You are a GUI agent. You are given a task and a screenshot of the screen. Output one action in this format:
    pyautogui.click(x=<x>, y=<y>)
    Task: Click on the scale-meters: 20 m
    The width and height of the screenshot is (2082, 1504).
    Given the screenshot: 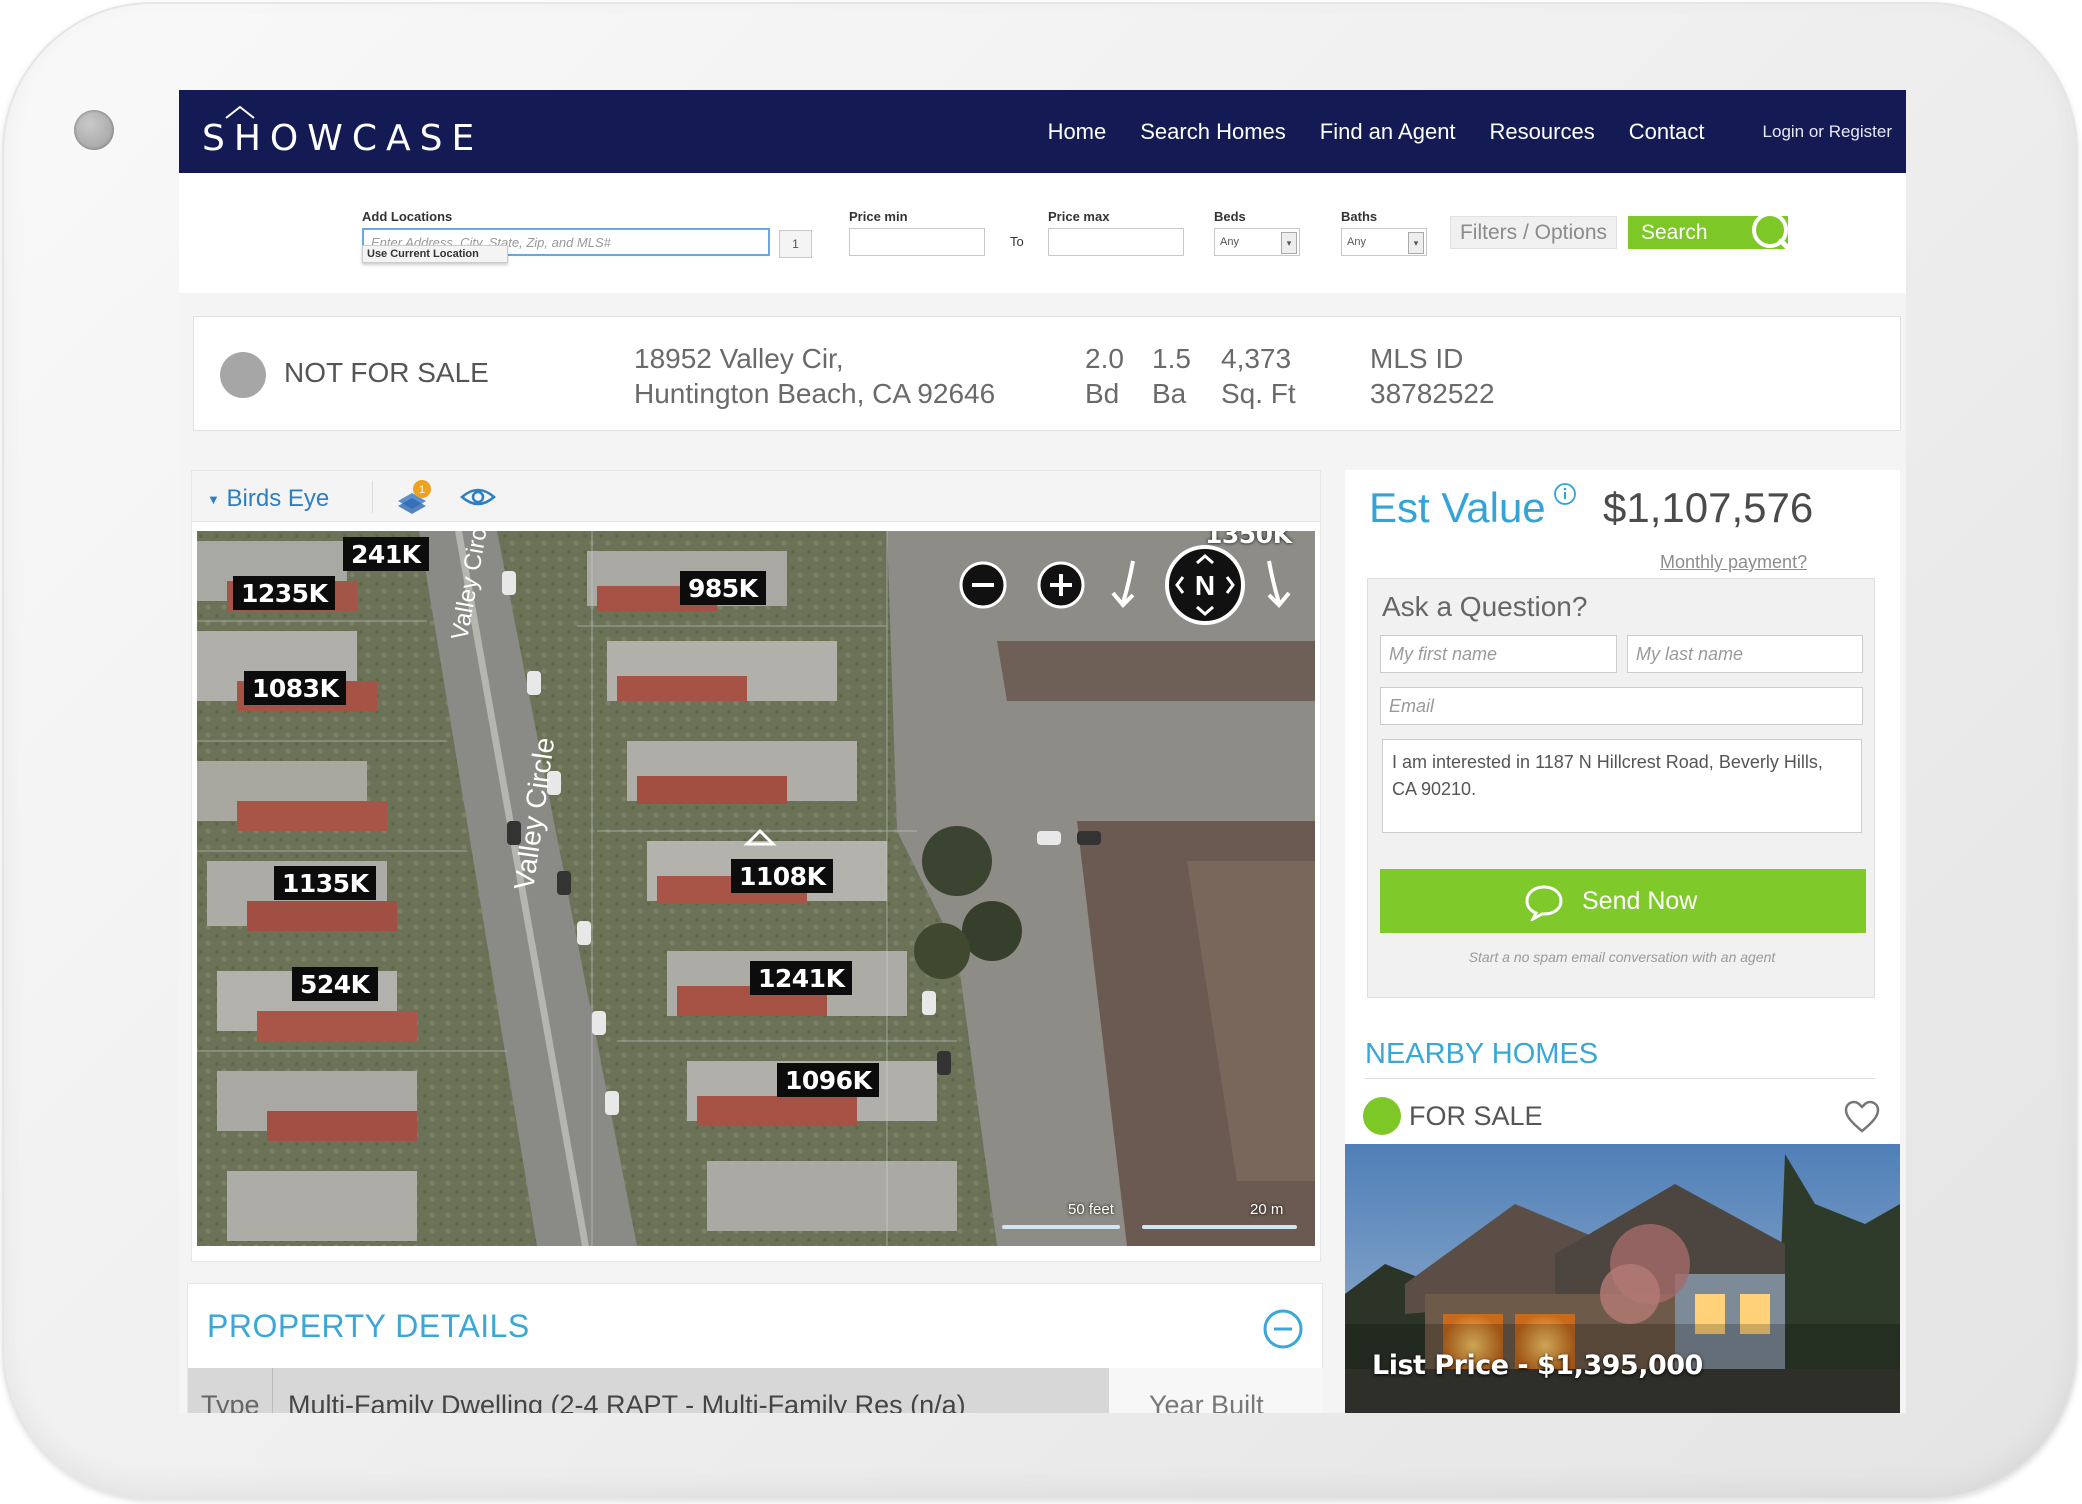 What is the action you would take?
    pyautogui.click(x=1267, y=1209)
    